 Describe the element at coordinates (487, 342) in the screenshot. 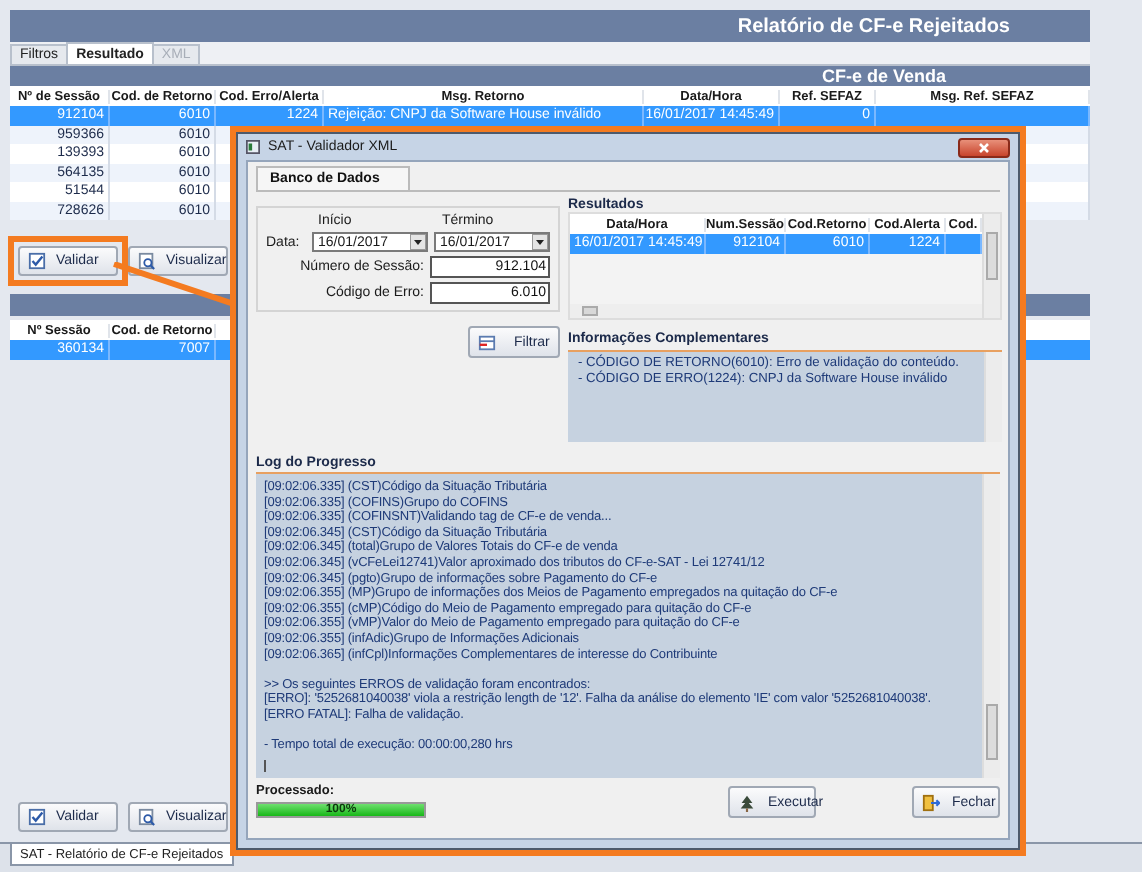

I see `filter-icon` at that location.